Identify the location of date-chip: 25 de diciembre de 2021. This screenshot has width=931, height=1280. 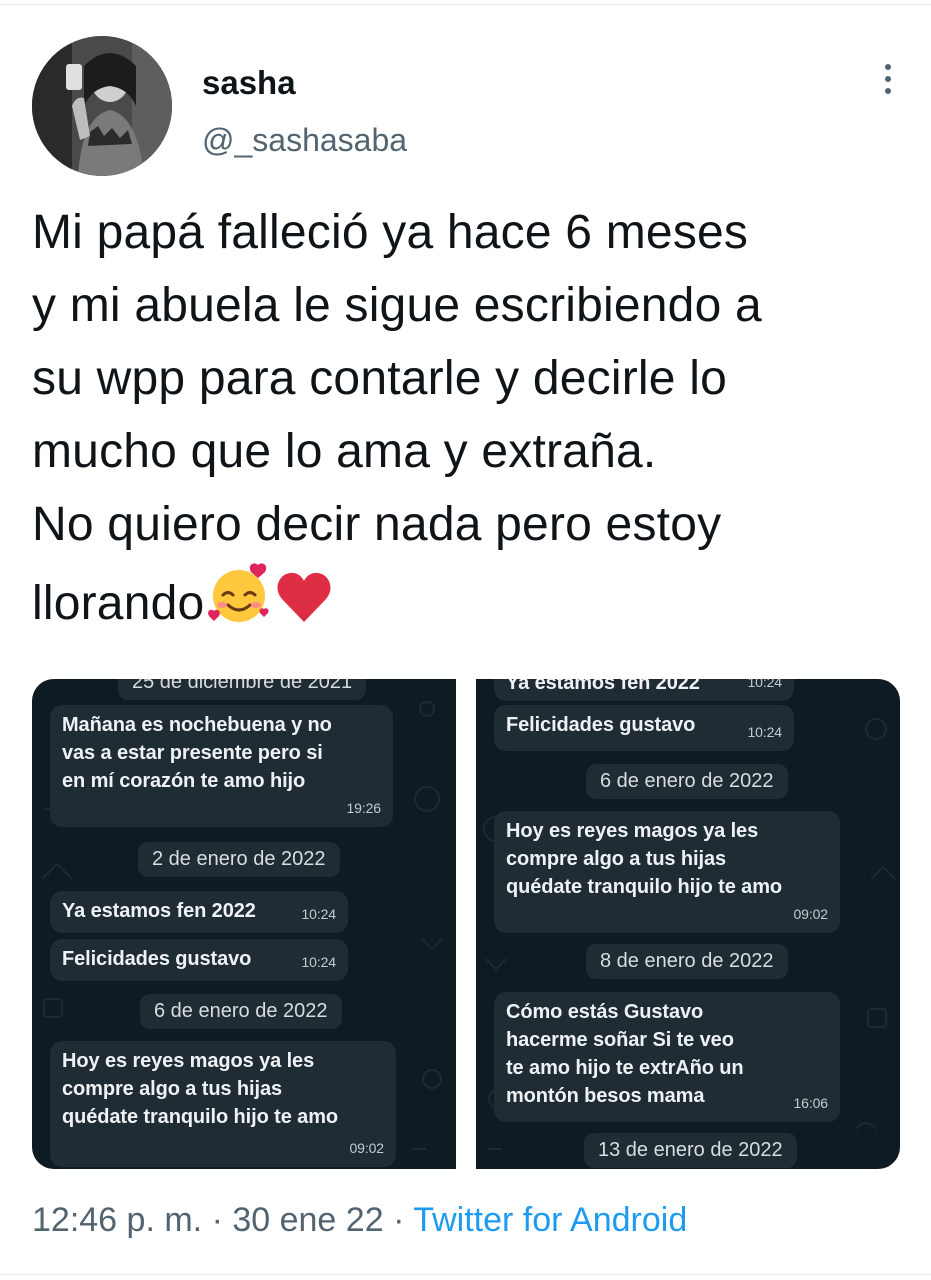
(242, 689).